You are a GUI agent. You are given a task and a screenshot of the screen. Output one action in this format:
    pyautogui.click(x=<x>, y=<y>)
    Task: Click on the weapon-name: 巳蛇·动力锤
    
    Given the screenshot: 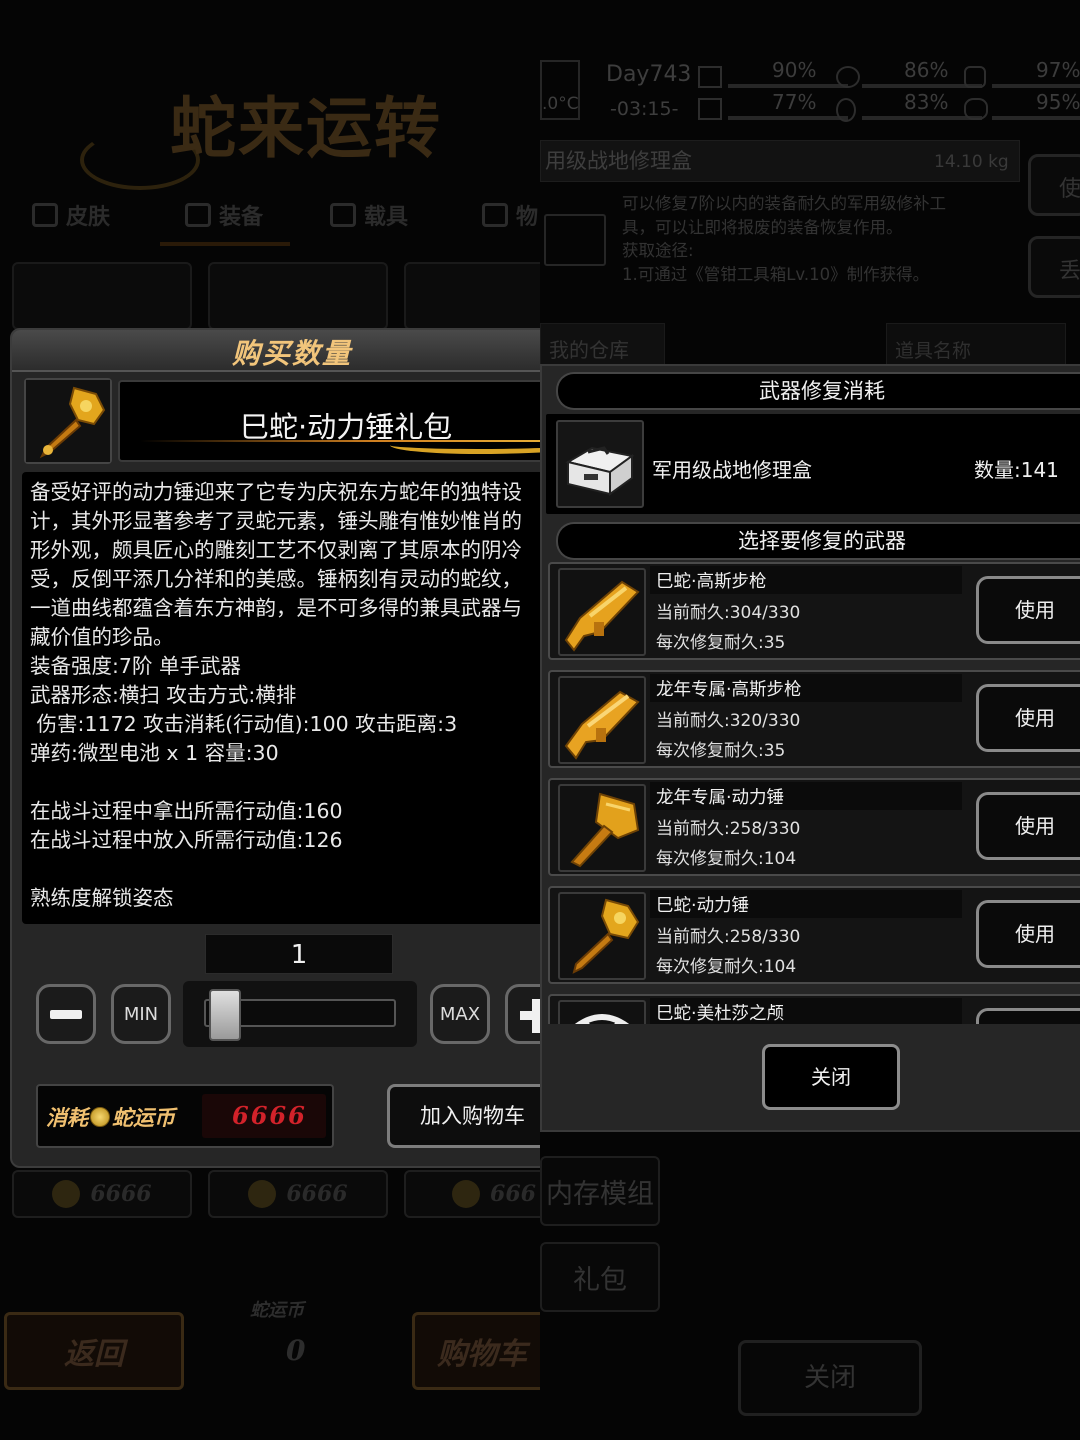 What is the action you would take?
    pyautogui.click(x=703, y=906)
    